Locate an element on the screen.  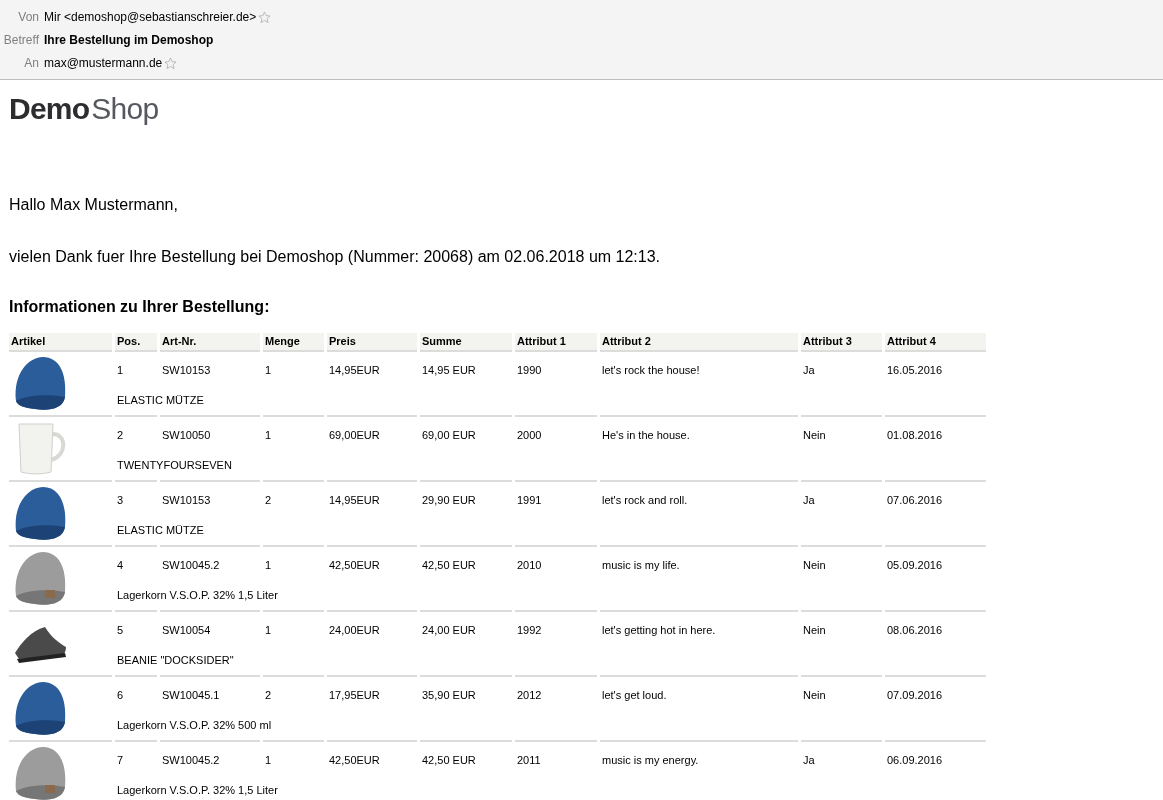
table-cell-text: 2010 is located at coordinates (529, 565).